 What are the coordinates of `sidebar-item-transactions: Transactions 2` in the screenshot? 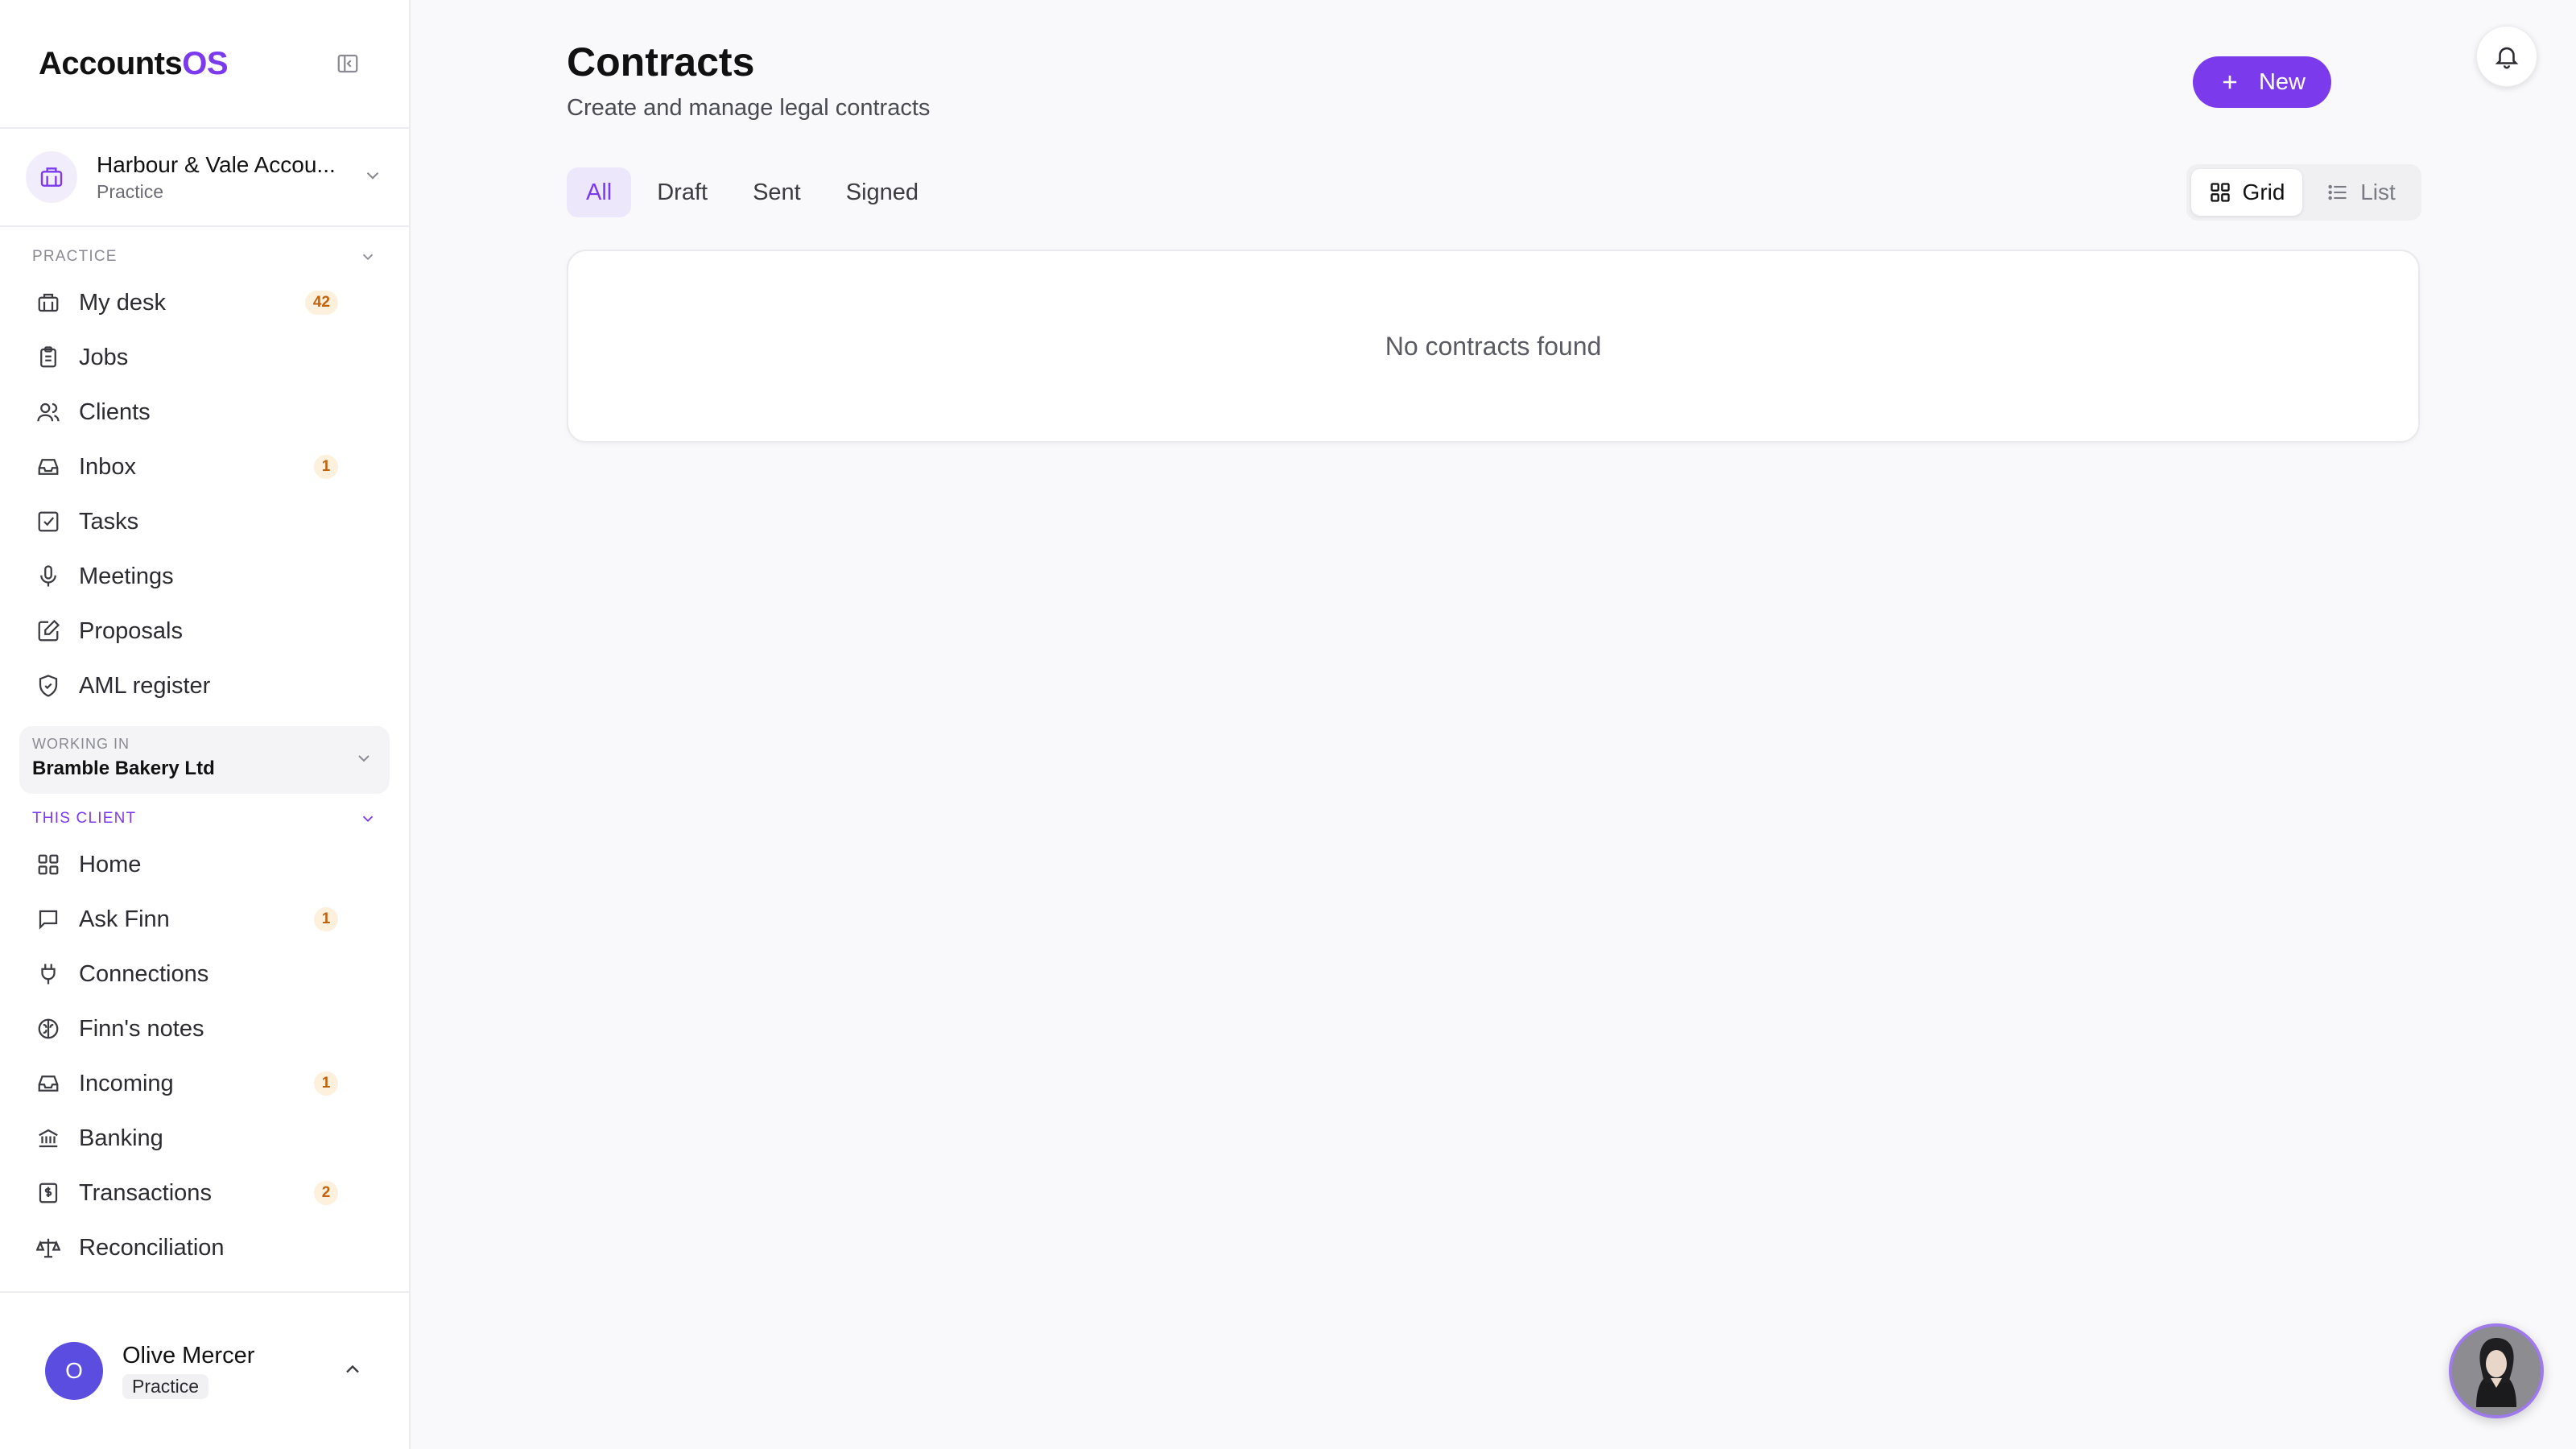 It's located at (204, 1193).